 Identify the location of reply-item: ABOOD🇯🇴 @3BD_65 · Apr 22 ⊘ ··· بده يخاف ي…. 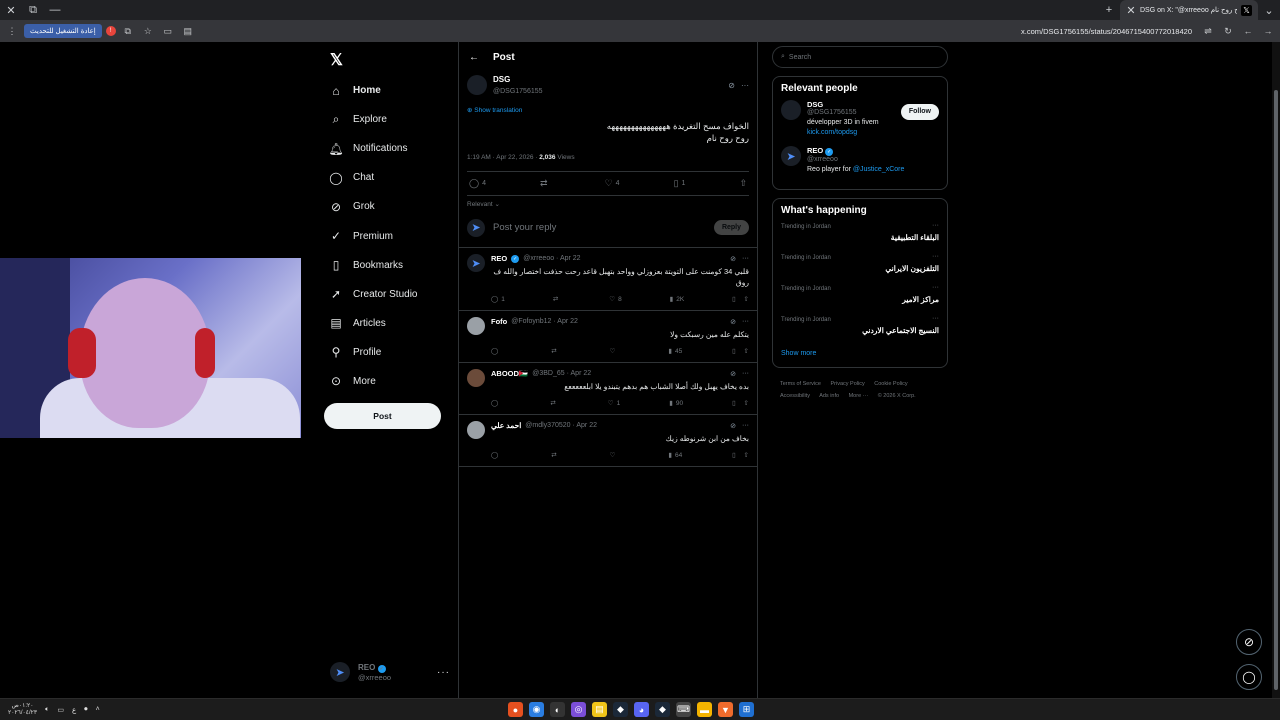
(608, 389).